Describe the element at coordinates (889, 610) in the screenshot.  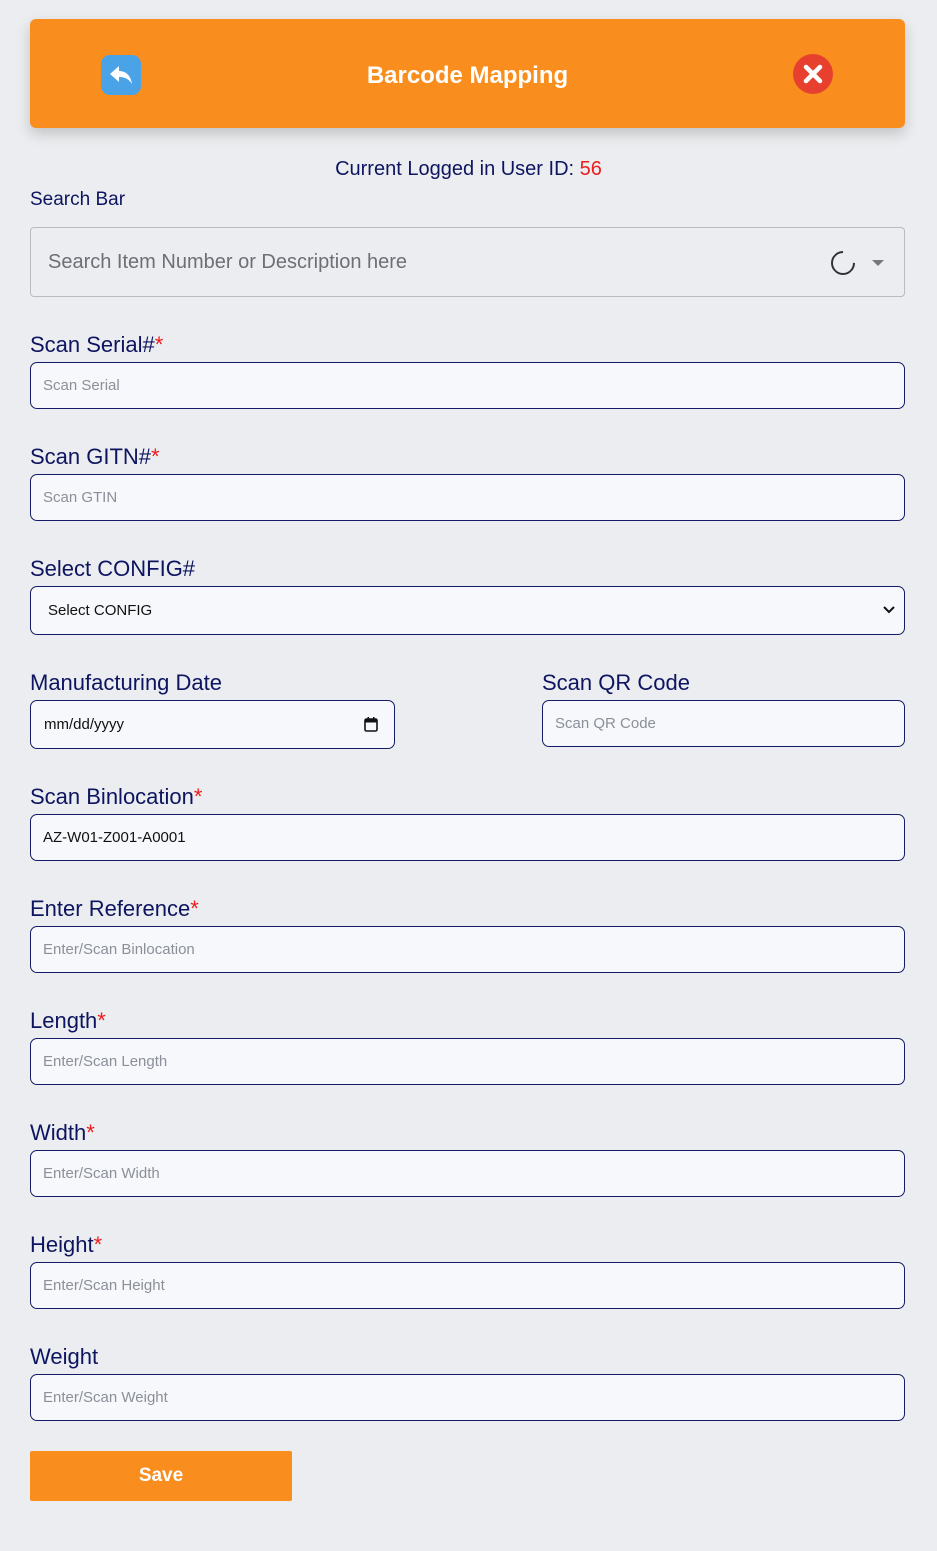
I see `chevron-down-icon` at that location.